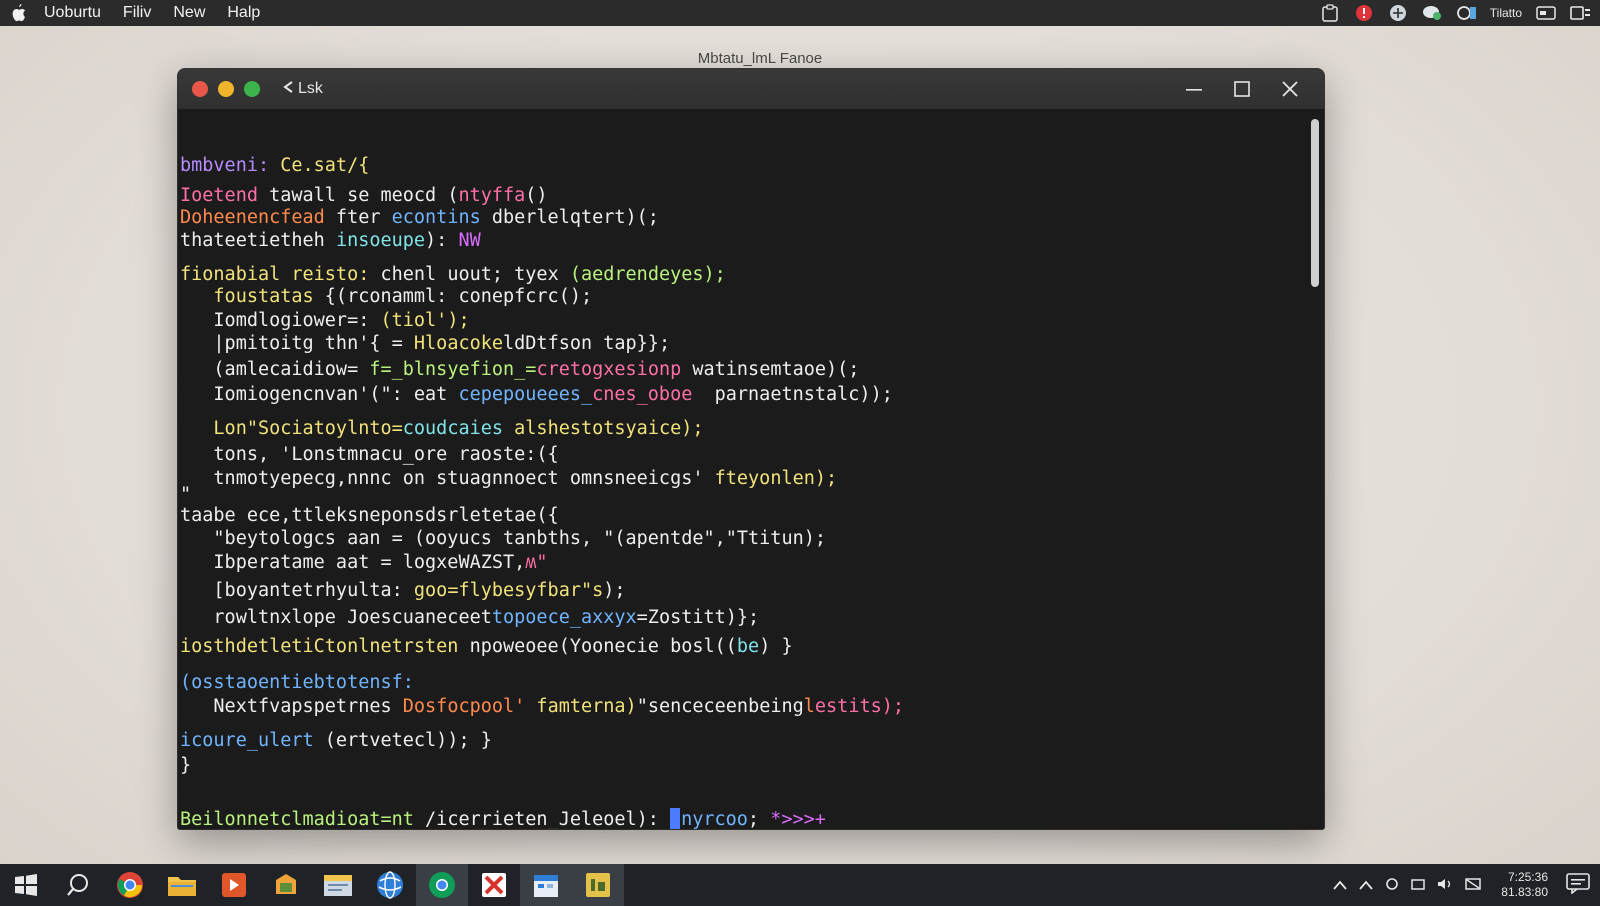 The width and height of the screenshot is (1600, 906). Describe the element at coordinates (258, 240) in the screenshot. I see `code-token: thateetietheh` at that location.